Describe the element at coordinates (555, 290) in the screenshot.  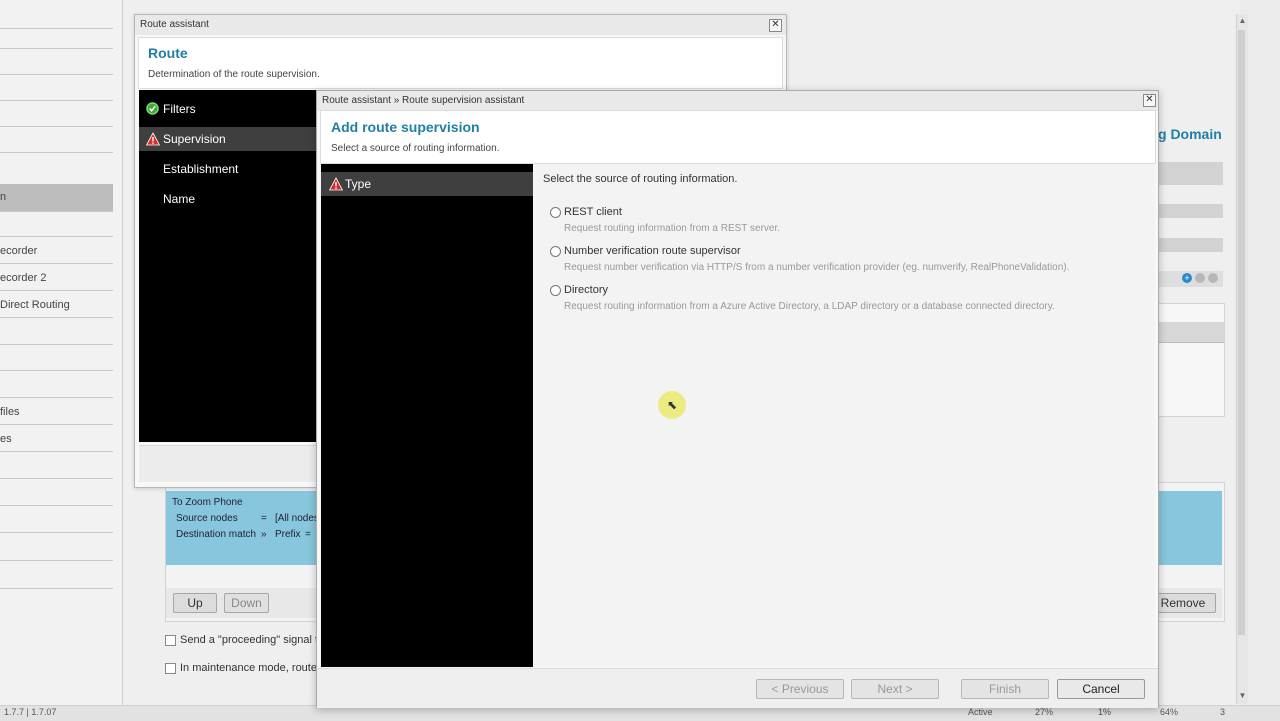
I see `directory-radio` at that location.